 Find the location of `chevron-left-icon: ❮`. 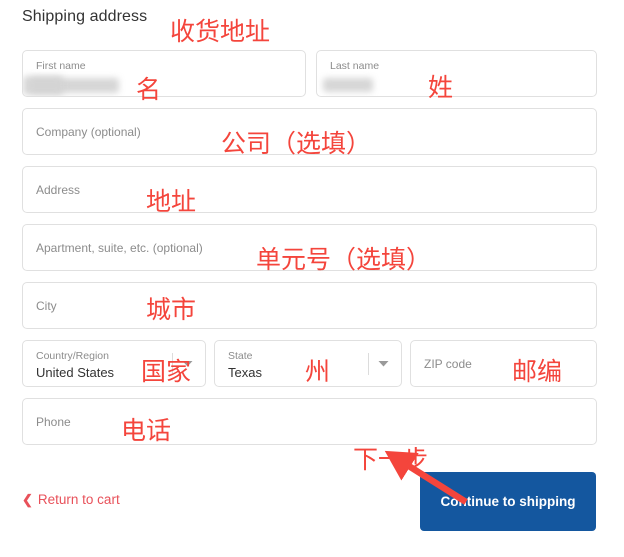

chevron-left-icon: ❮ is located at coordinates (27, 499).